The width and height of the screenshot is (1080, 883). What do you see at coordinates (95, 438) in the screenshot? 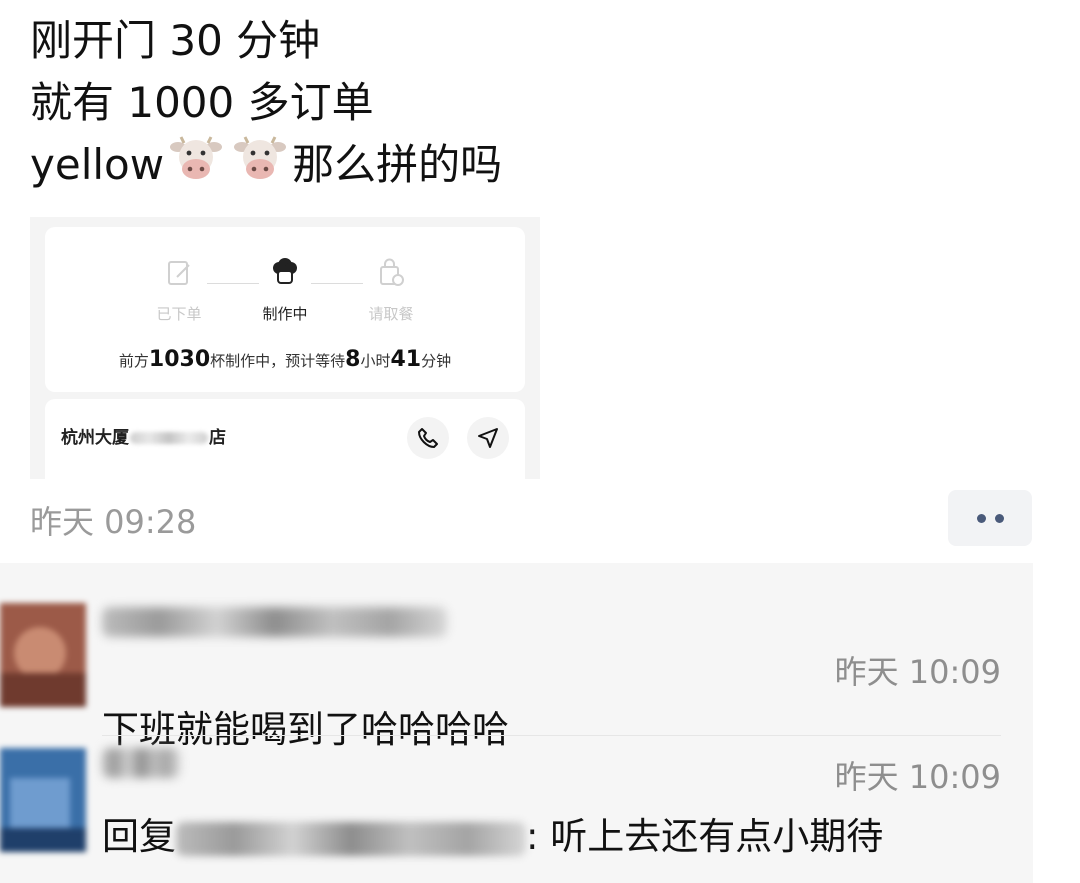
I see `store-name-start: 杭州大厦` at bounding box center [95, 438].